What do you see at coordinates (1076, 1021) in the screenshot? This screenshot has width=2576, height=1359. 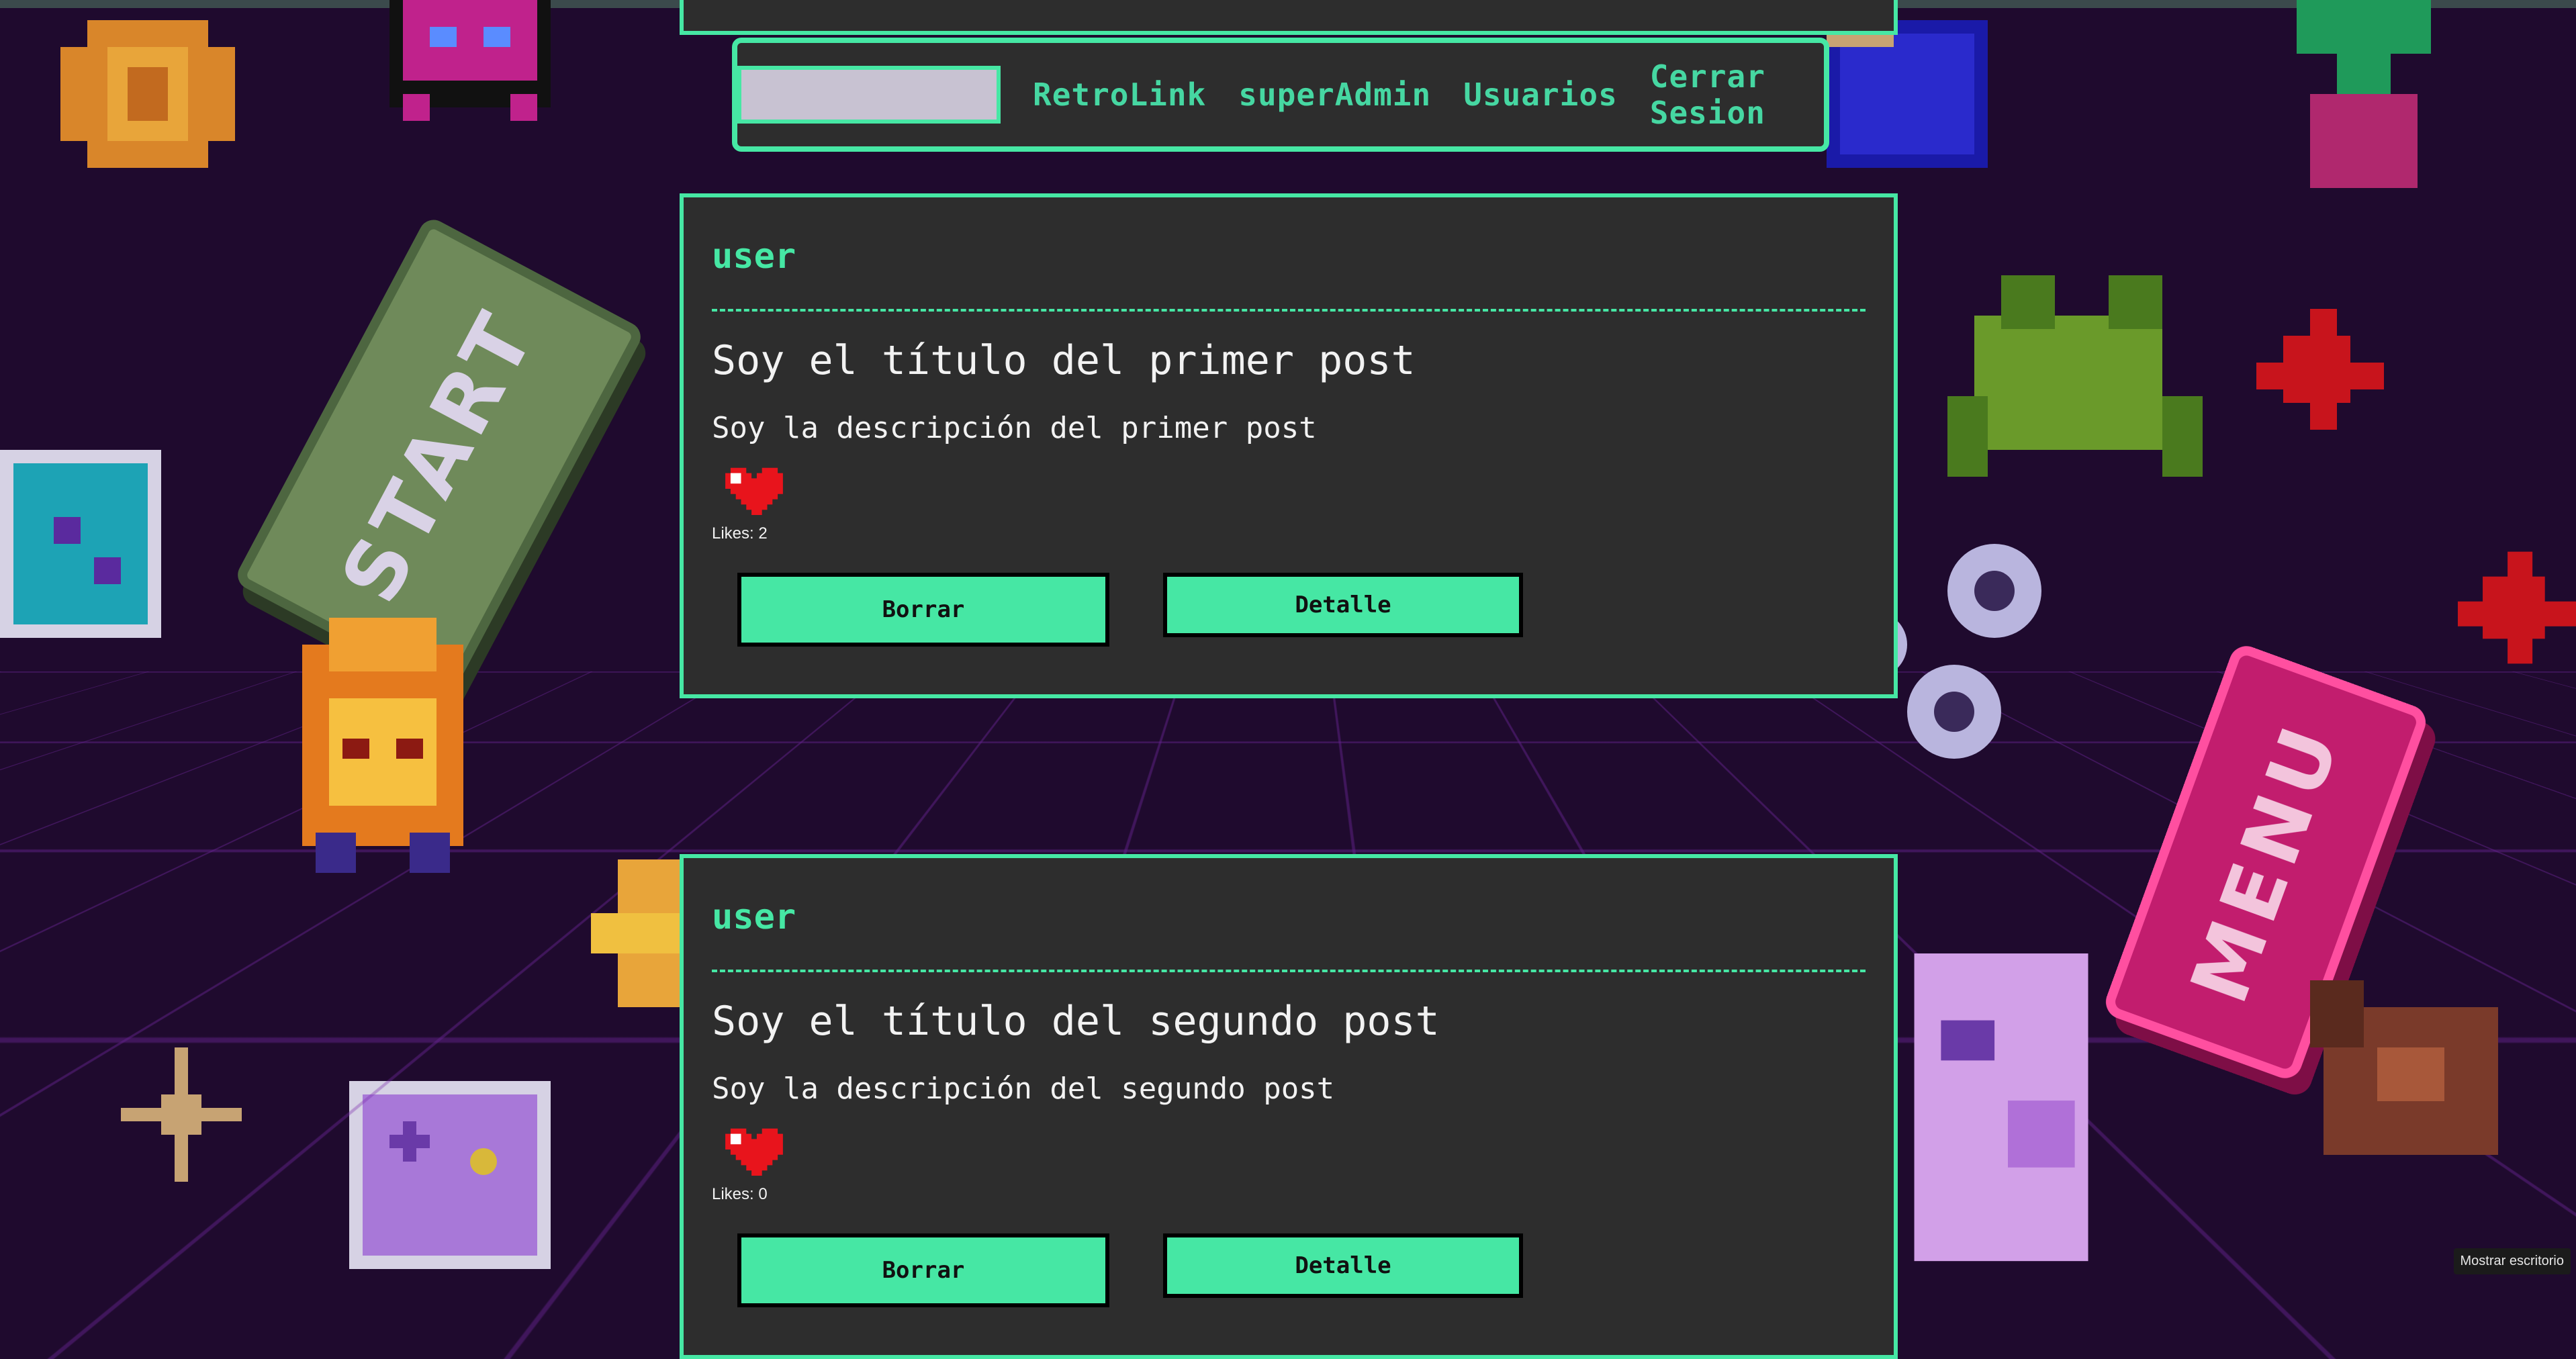 I see `post-title: Soy el título del segundo post` at bounding box center [1076, 1021].